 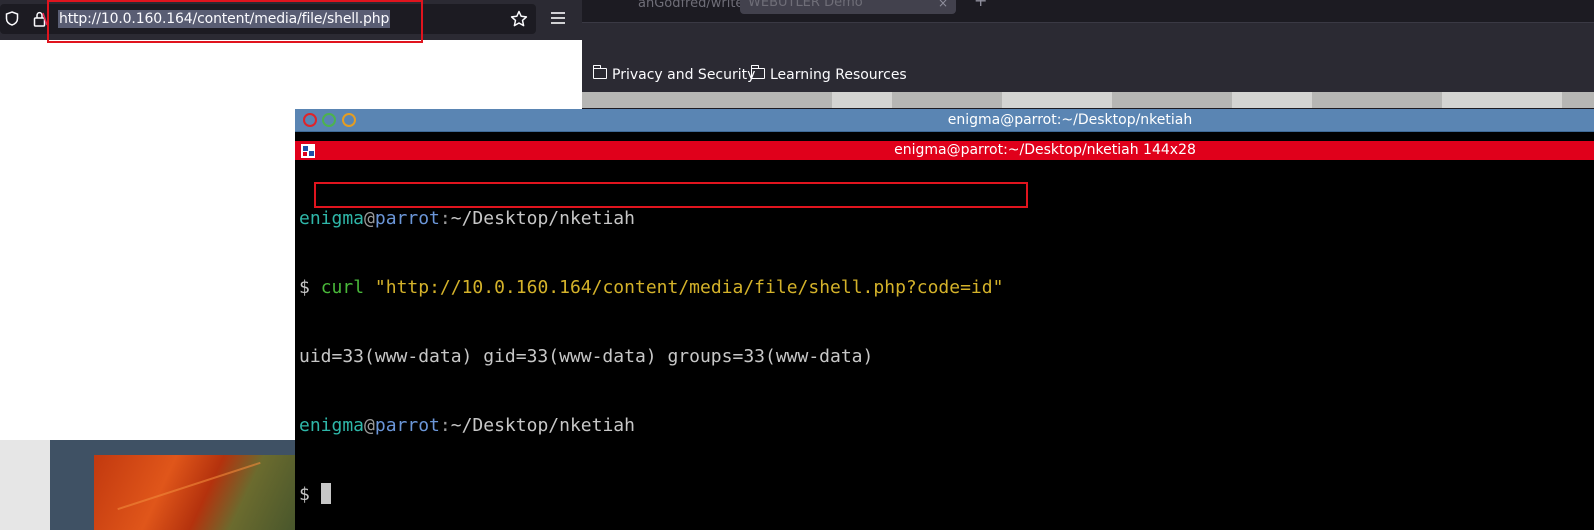 What do you see at coordinates (40, 19) in the screenshot?
I see `lock-icon` at bounding box center [40, 19].